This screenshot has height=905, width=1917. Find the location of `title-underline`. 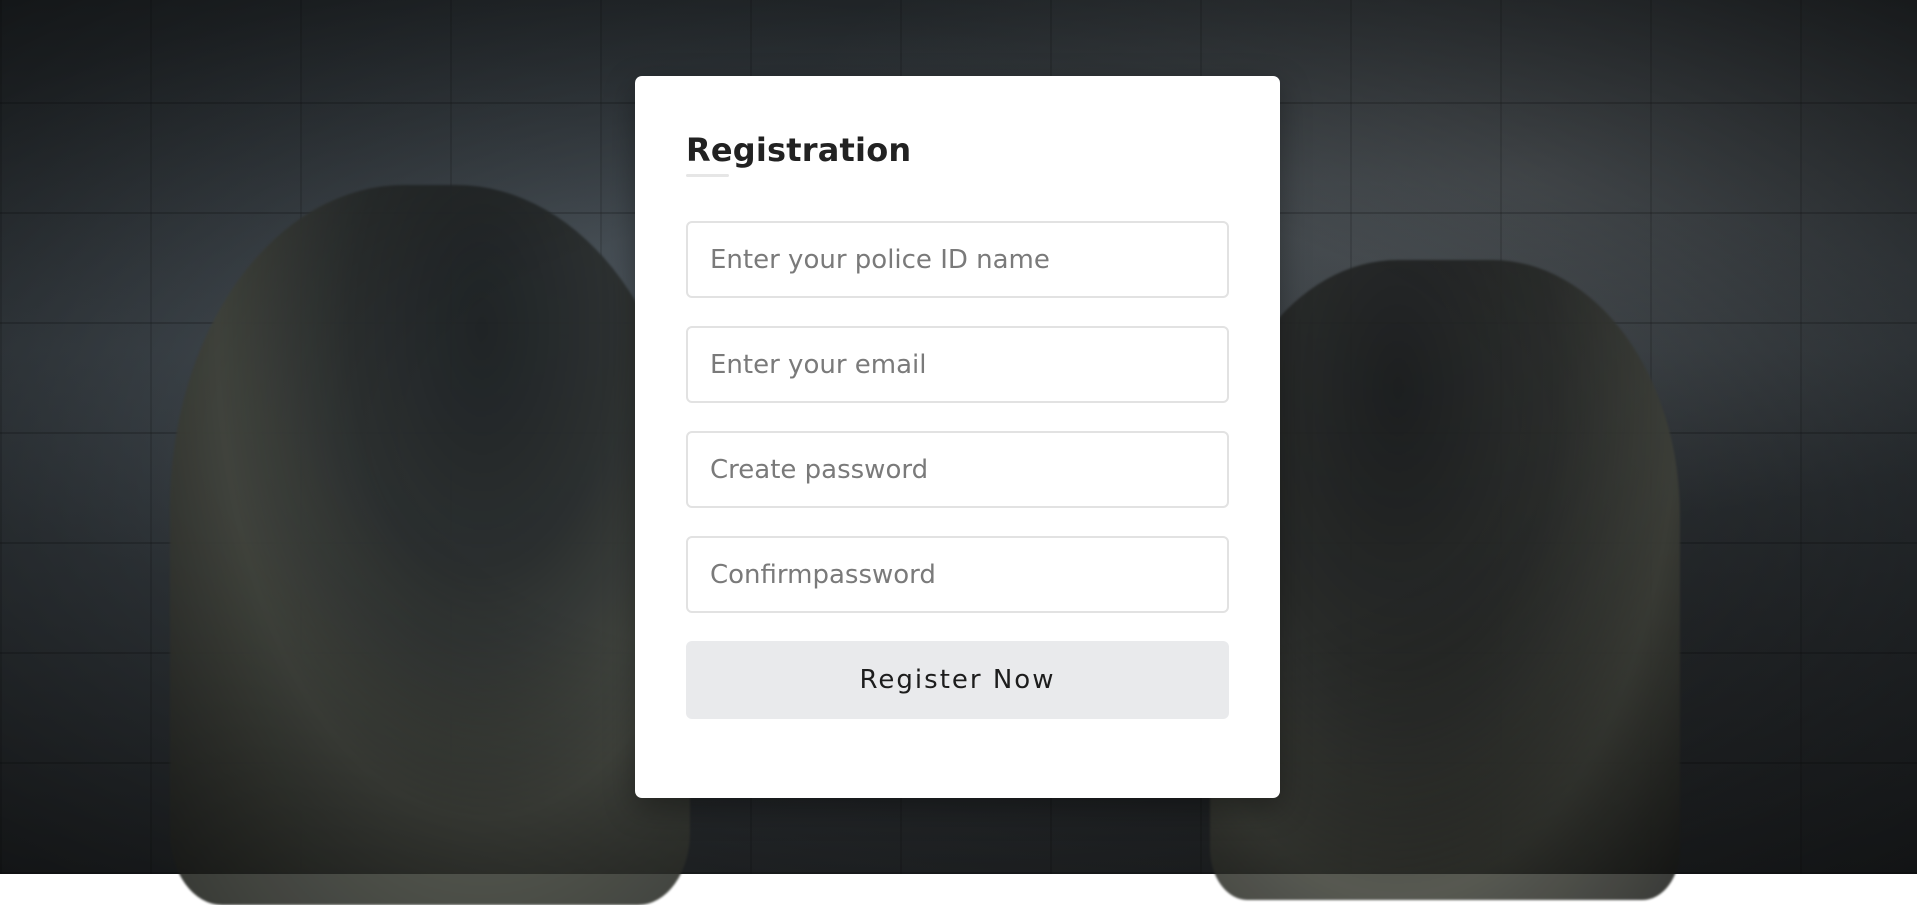

title-underline is located at coordinates (707, 175).